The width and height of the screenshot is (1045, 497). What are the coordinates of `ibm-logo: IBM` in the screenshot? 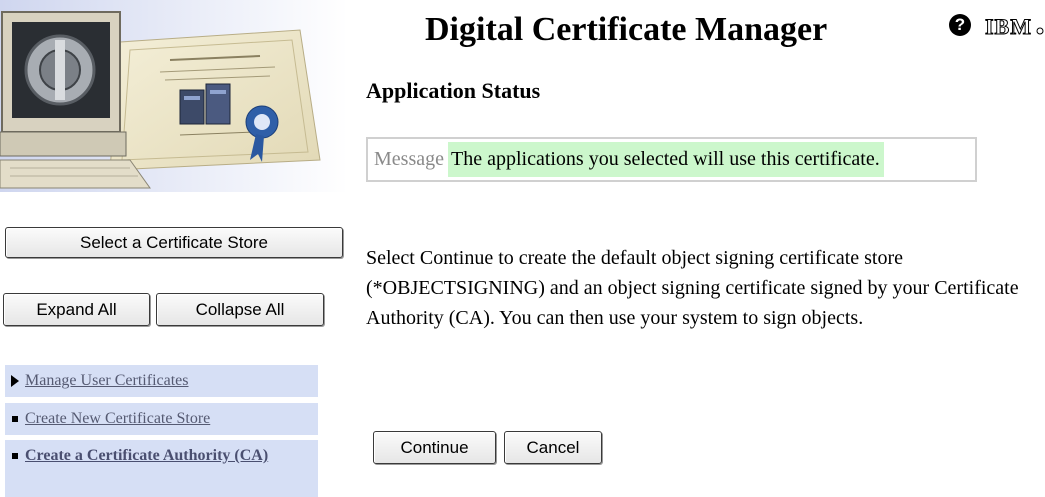 It's located at (1015, 28).